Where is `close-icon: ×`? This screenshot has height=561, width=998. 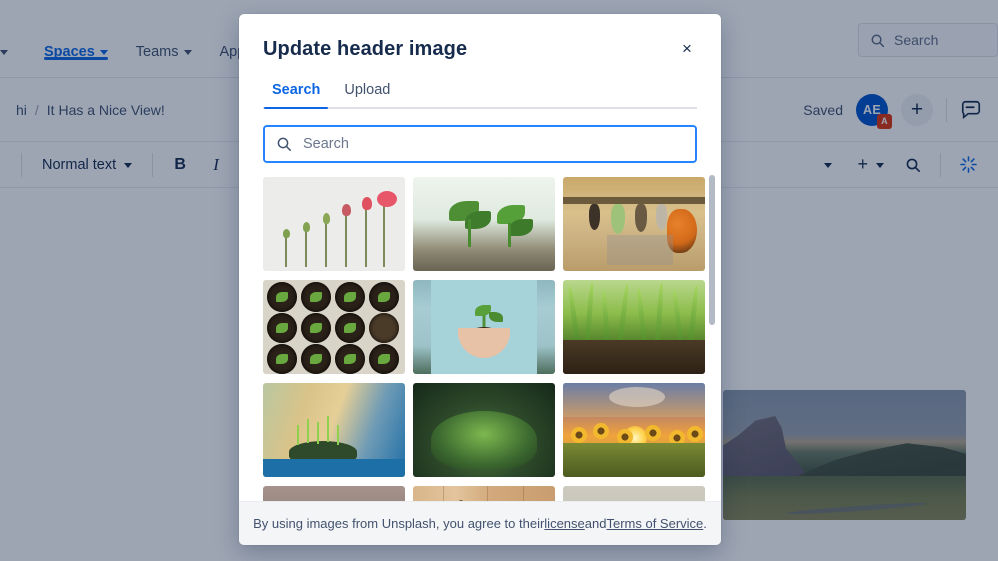
close-icon: × is located at coordinates (687, 49).